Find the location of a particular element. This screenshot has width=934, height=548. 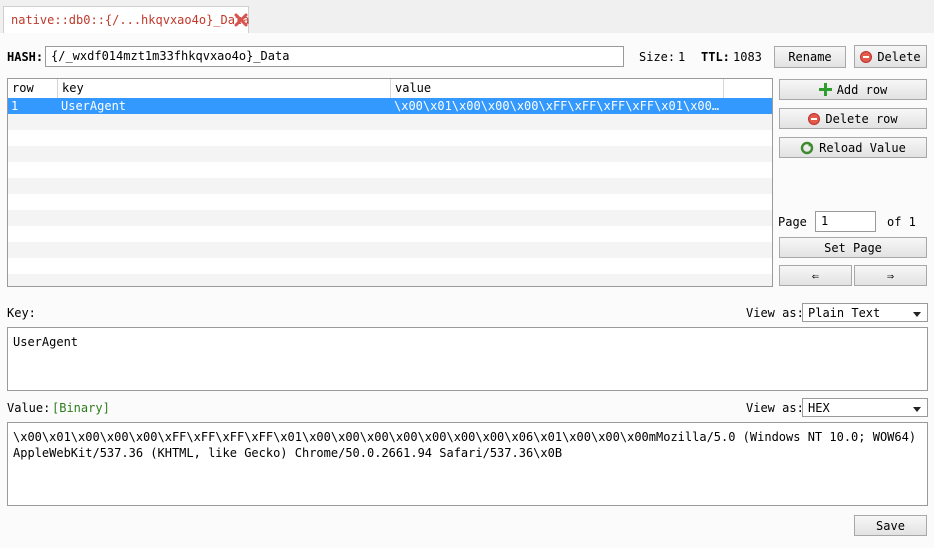

set-page-button: Set Page is located at coordinates (853, 247).